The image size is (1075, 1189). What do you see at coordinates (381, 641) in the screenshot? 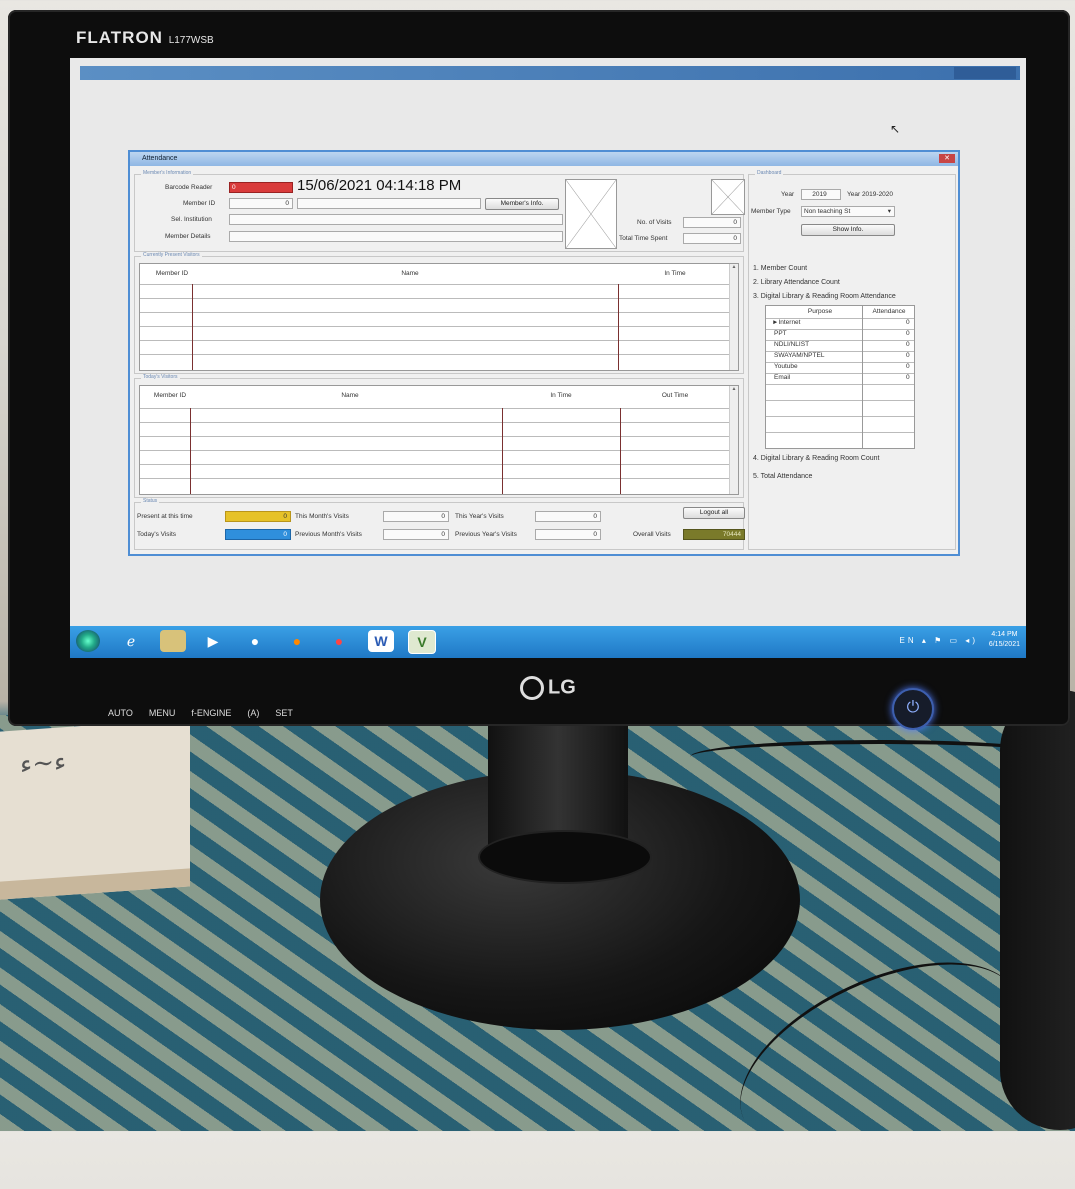
I see `word-icon: W` at bounding box center [381, 641].